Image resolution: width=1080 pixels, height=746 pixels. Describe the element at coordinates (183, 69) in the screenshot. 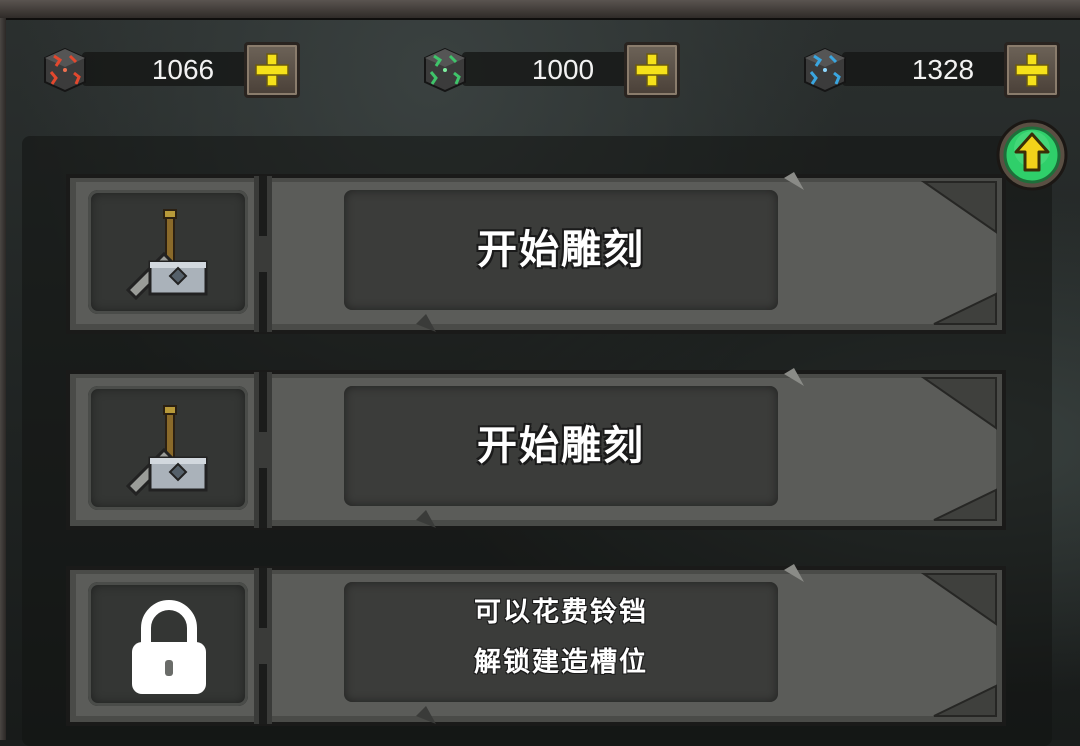

I see `currency-amount: 1066` at that location.